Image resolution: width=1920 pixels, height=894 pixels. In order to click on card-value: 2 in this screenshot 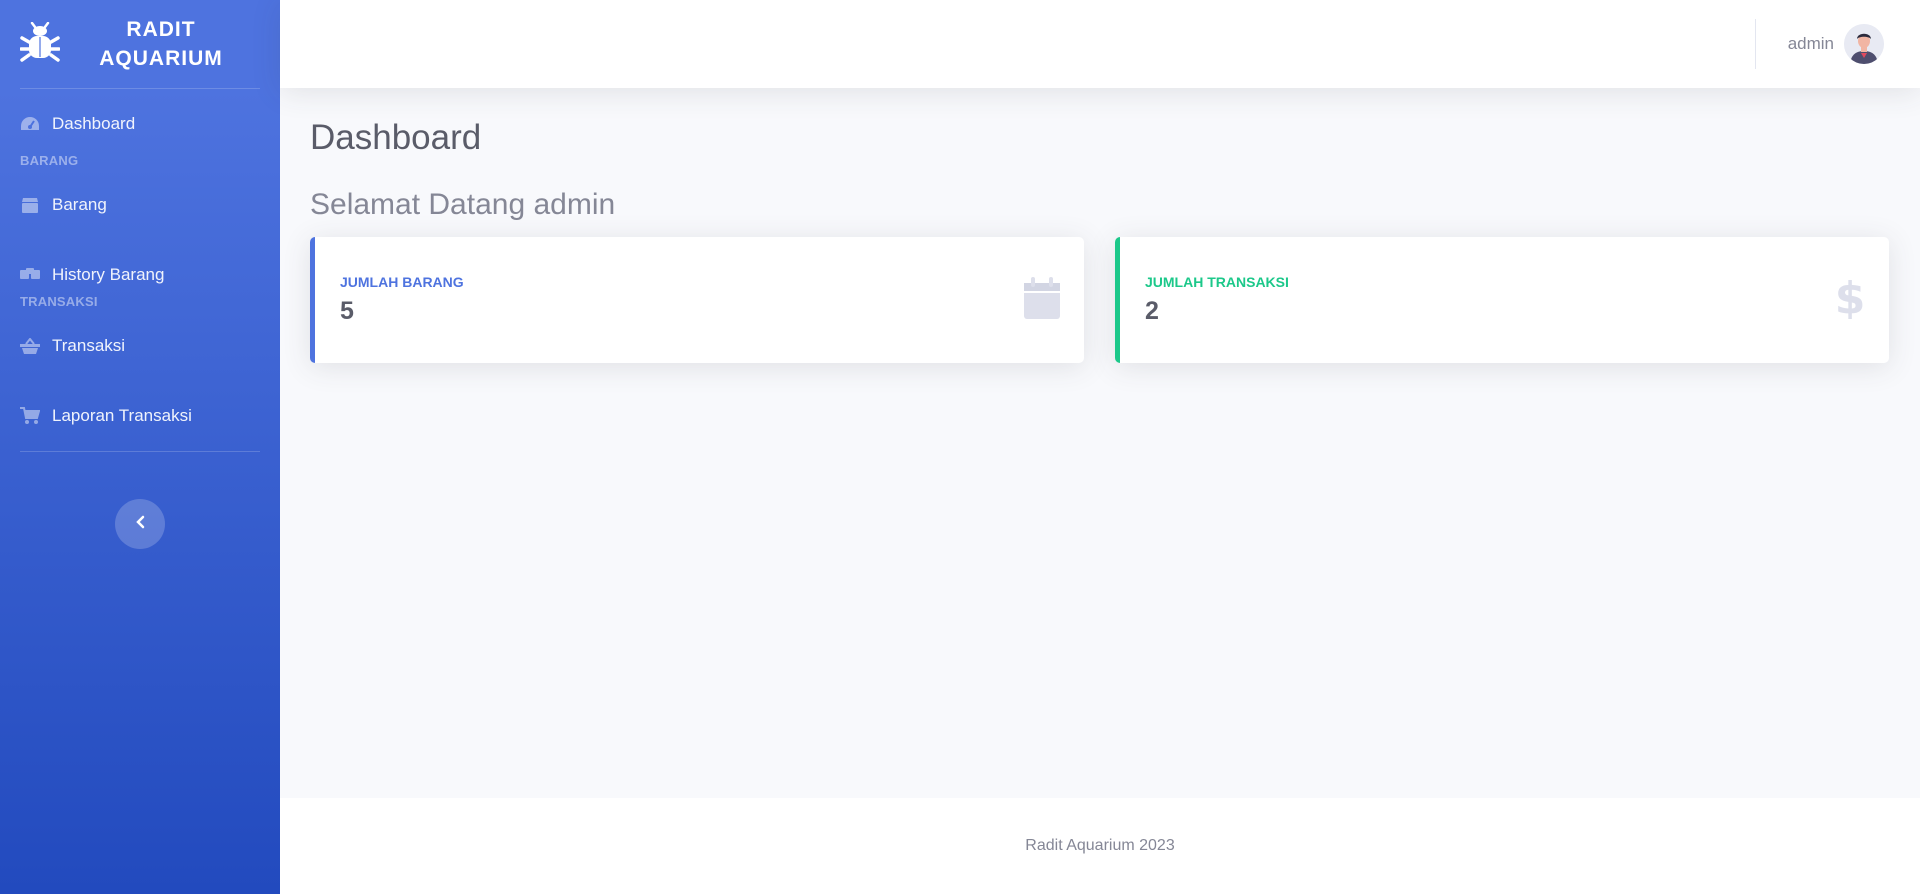, I will do `click(1152, 311)`.